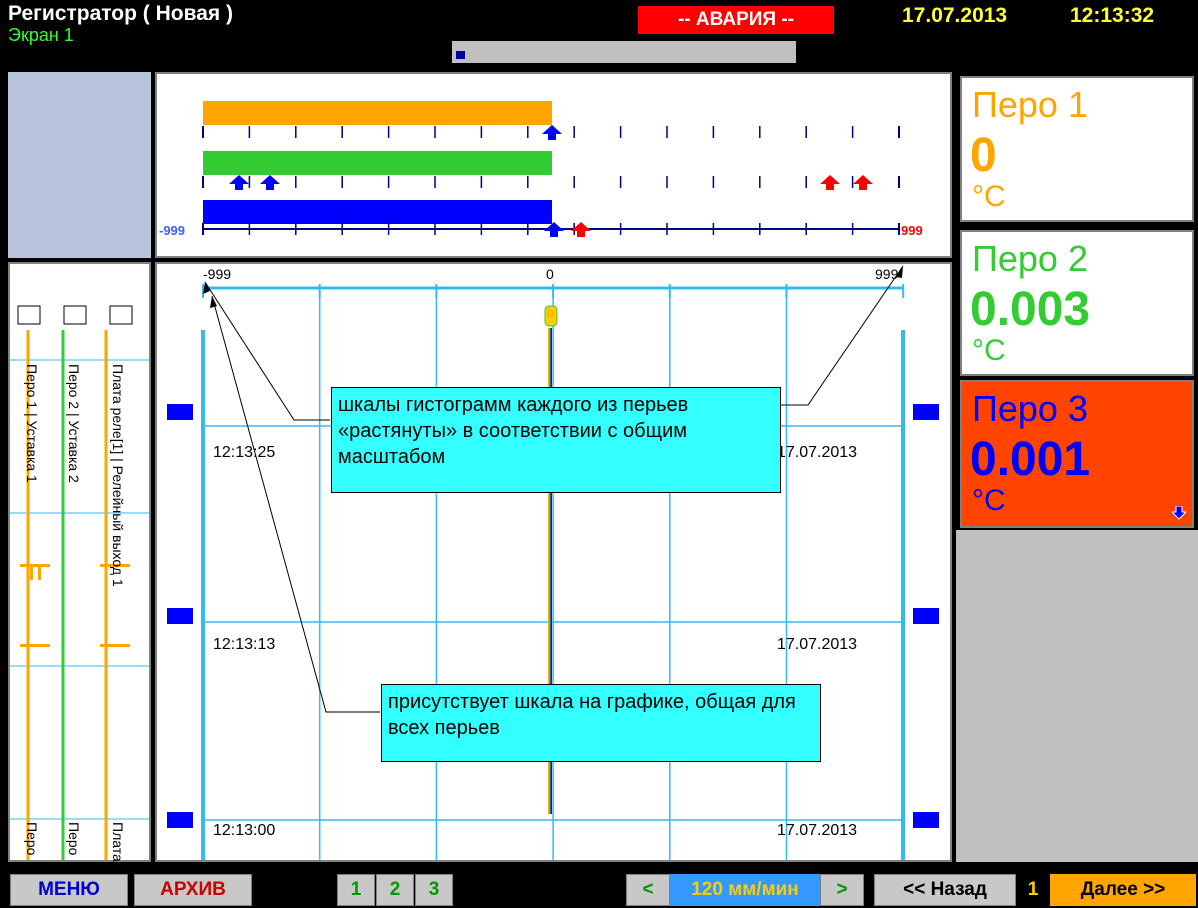 The width and height of the screenshot is (1198, 908). Describe the element at coordinates (817, 830) in the screenshot. I see `row-date-3: 17.07.2013` at that location.